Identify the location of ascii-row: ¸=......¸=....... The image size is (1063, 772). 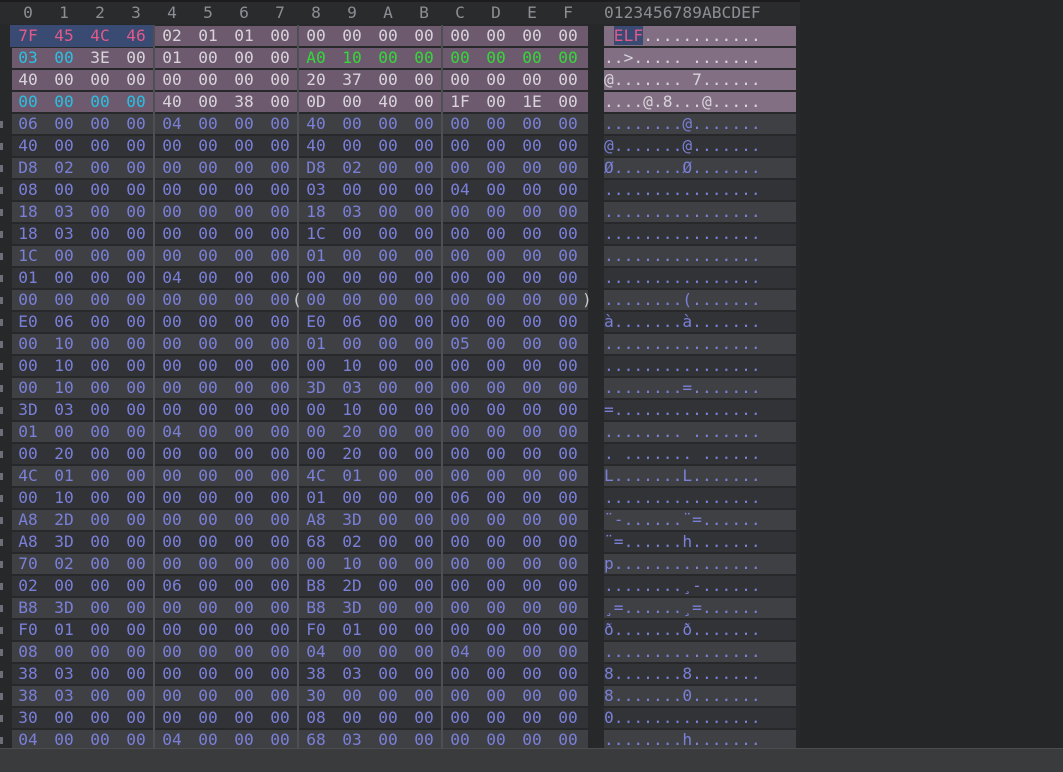
(700, 608).